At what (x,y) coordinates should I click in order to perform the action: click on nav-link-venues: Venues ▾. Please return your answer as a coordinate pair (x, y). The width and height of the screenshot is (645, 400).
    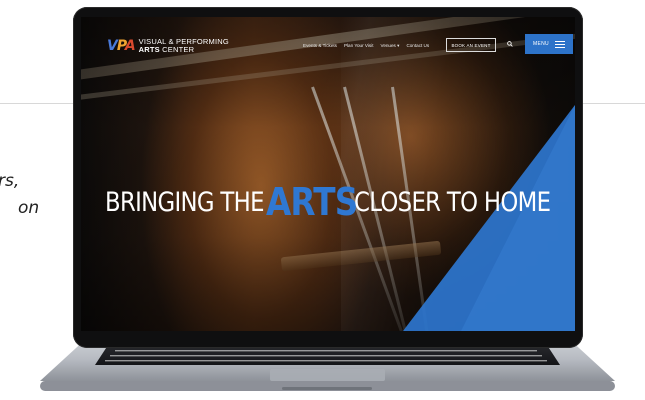
    Looking at the image, I should click on (390, 46).